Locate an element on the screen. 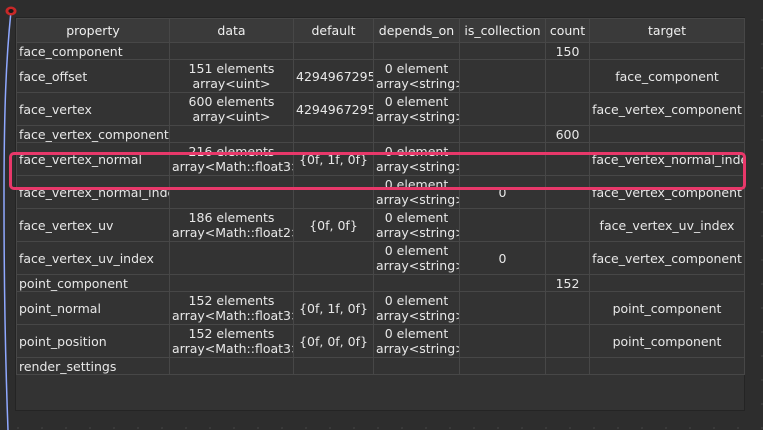 This screenshot has height=430, width=763. table-row: point_component 152 is located at coordinates (380, 283).